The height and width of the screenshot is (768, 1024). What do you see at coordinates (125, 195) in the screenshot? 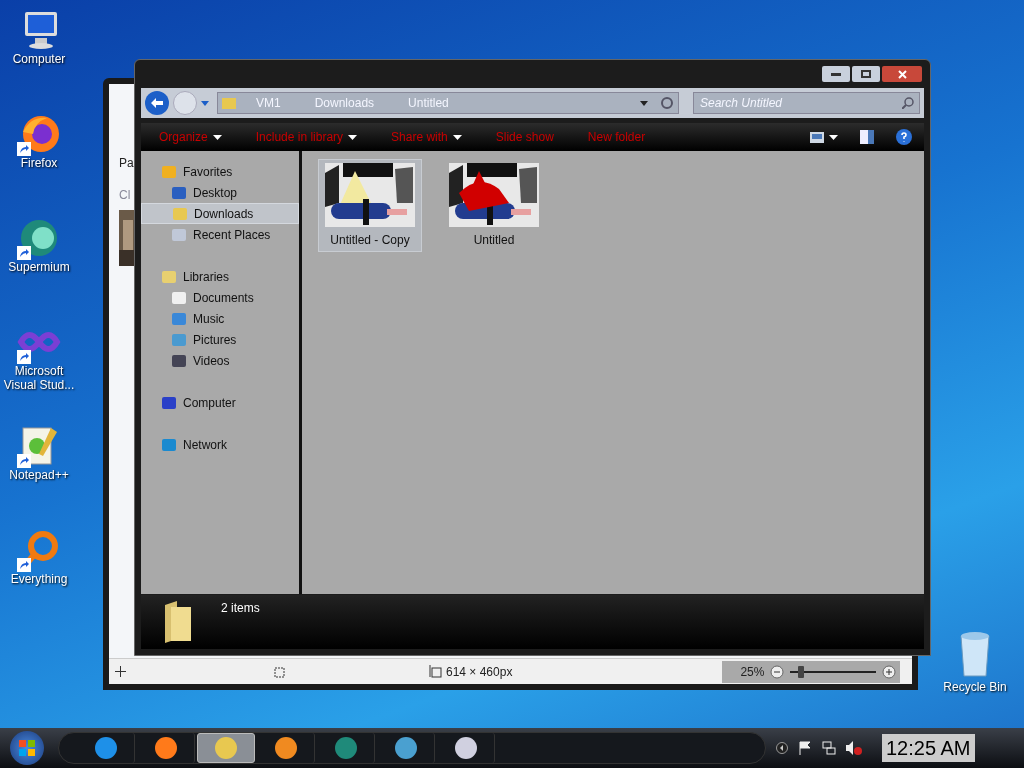
I see `ribbon-label: Cl` at bounding box center [125, 195].